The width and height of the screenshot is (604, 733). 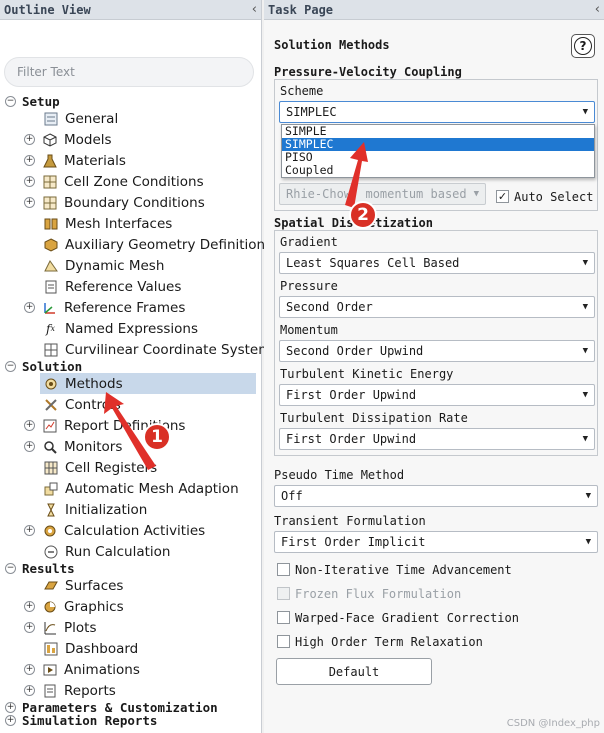 What do you see at coordinates (50, 328) in the screenshot?
I see `function-icon: fx` at bounding box center [50, 328].